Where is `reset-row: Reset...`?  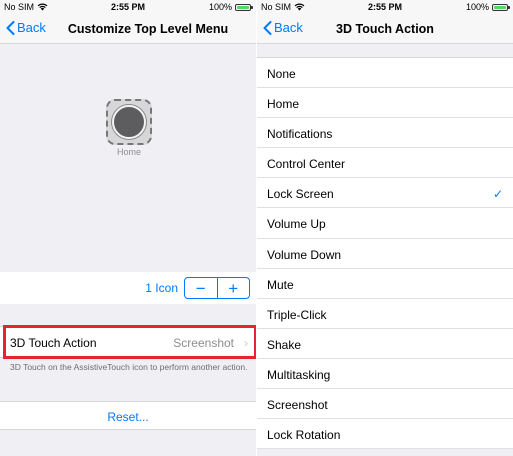
reset-row: Reset... is located at coordinates (128, 415).